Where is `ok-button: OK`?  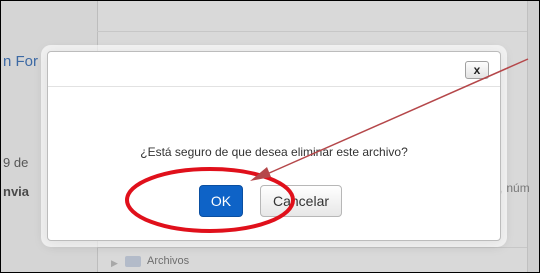 ok-button: OK is located at coordinates (221, 201).